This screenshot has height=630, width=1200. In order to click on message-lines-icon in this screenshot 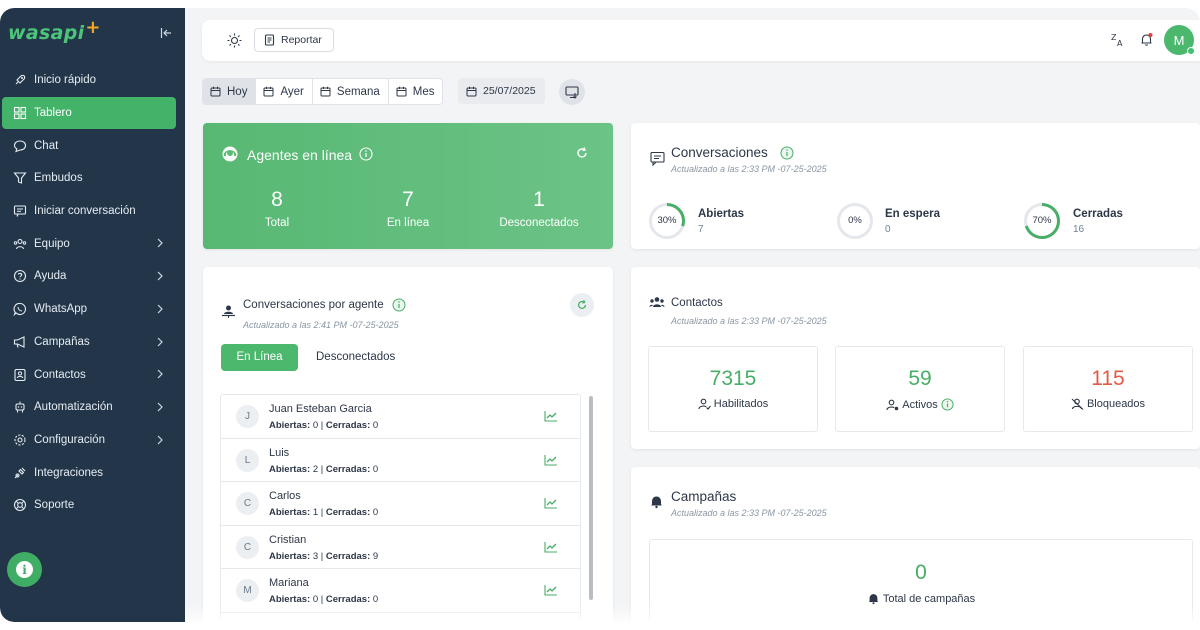, I will do `click(657, 158)`.